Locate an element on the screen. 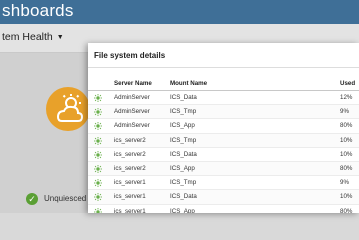  column-header-server-name: Server Name is located at coordinates (133, 83).